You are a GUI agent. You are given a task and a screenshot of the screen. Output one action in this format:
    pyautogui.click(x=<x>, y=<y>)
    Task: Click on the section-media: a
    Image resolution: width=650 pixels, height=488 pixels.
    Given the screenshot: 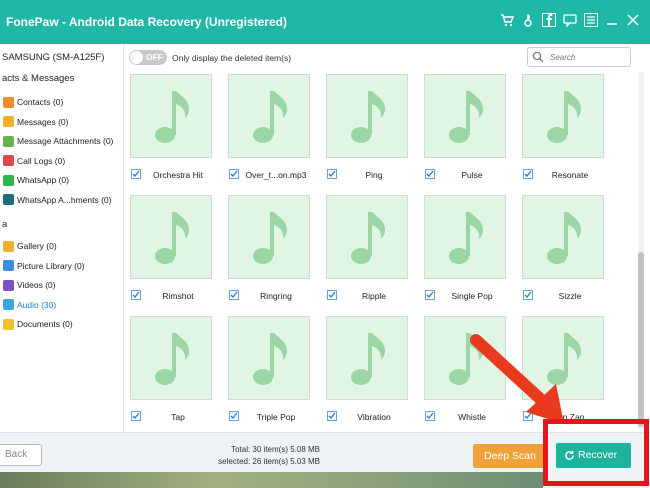 What is the action you would take?
    pyautogui.click(x=5, y=224)
    